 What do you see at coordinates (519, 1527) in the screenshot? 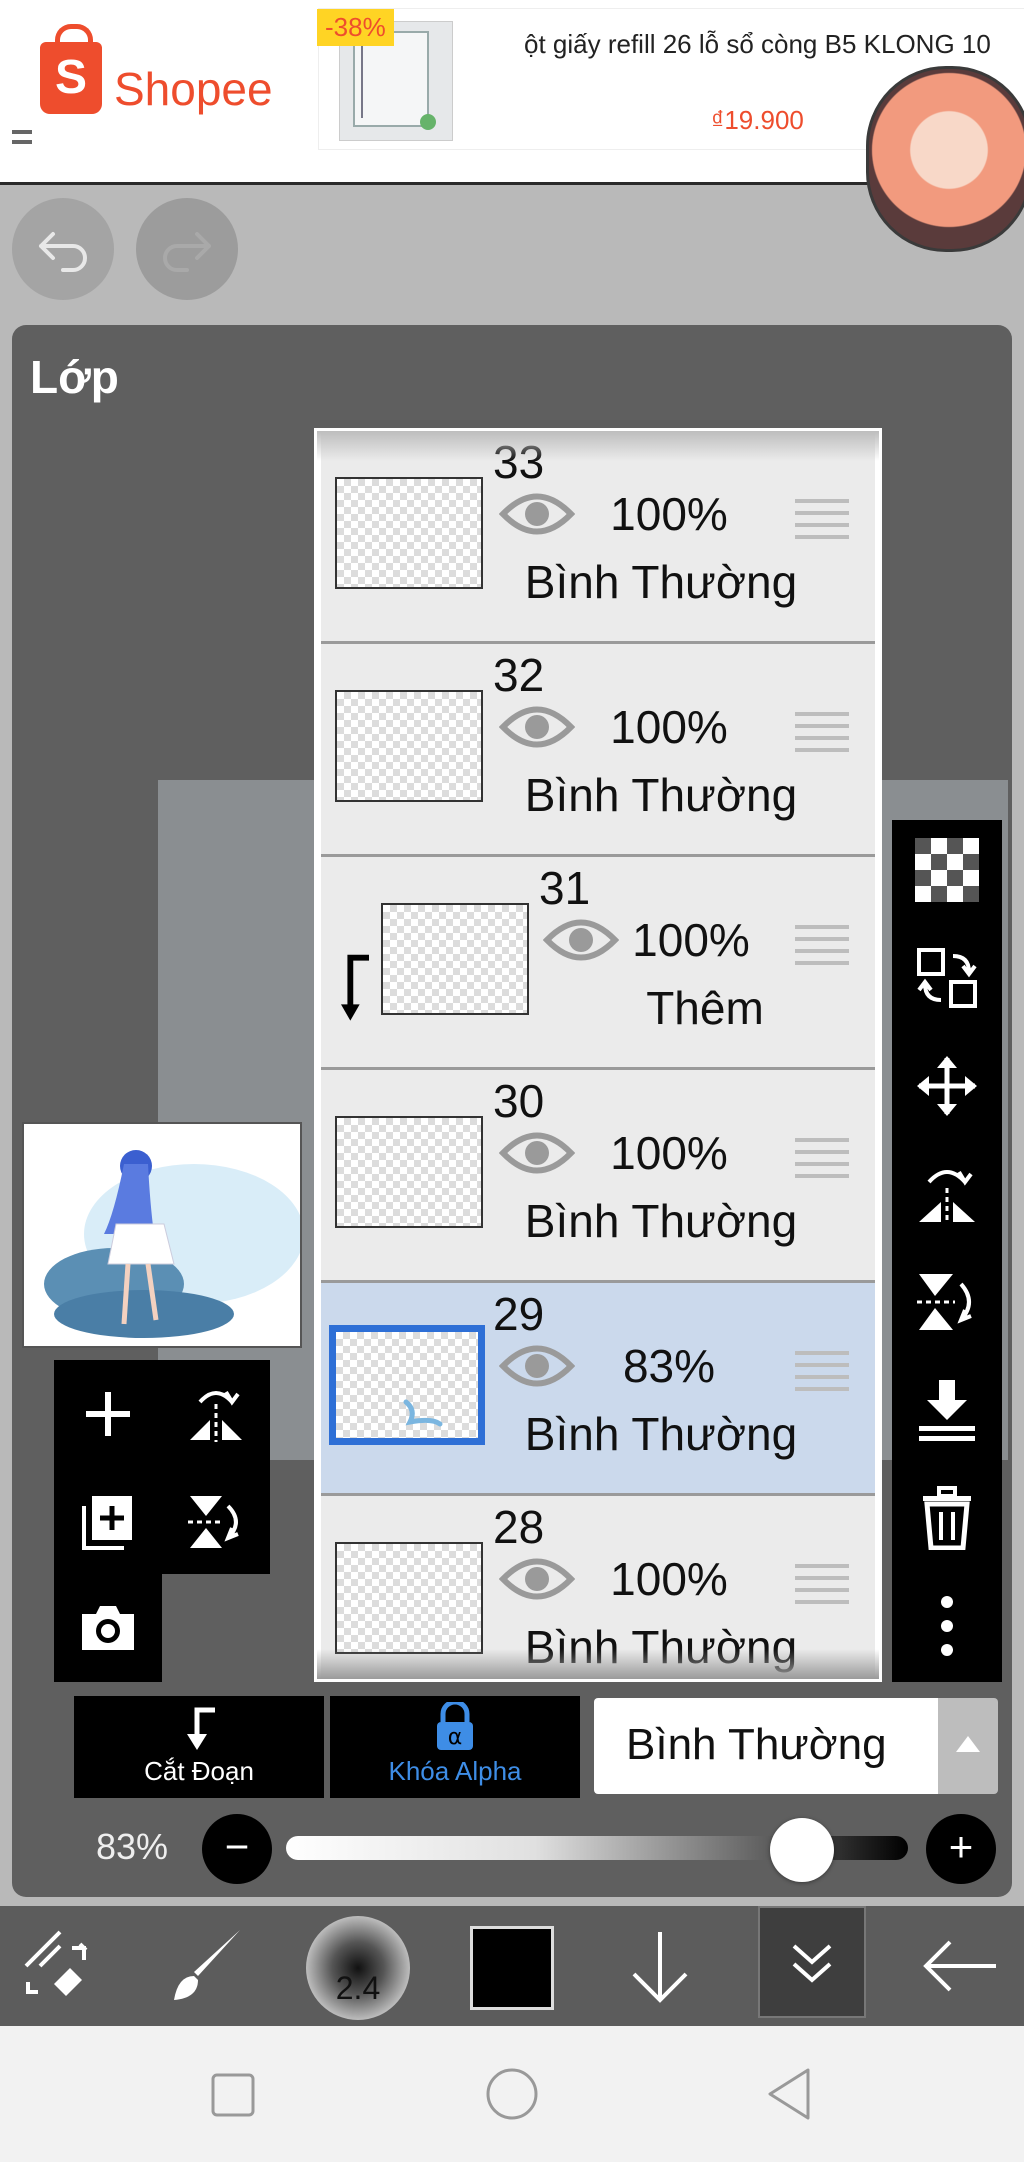
I see `layer-number: 28` at bounding box center [519, 1527].